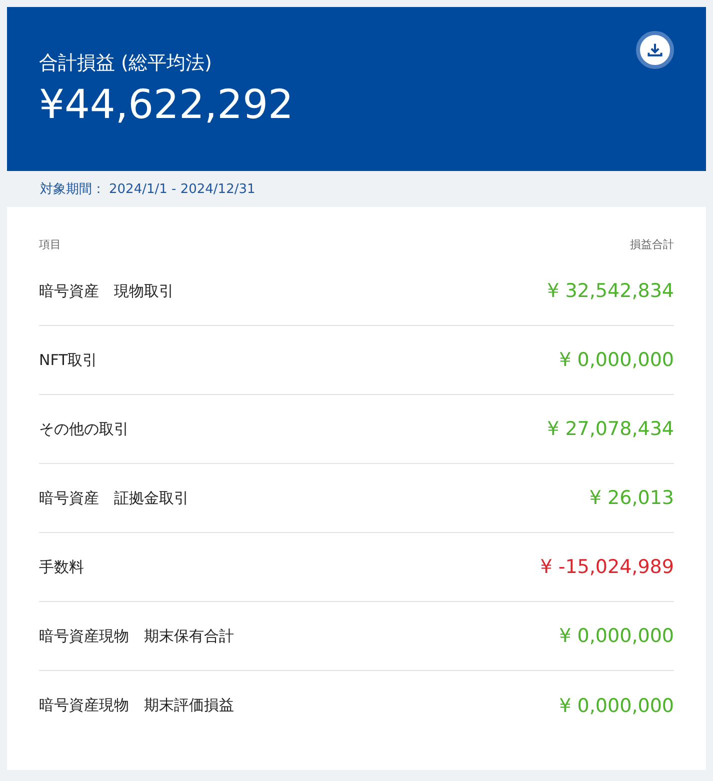 The width and height of the screenshot is (713, 781). I want to click on amount-value: ¥ -15,024,989, so click(607, 567).